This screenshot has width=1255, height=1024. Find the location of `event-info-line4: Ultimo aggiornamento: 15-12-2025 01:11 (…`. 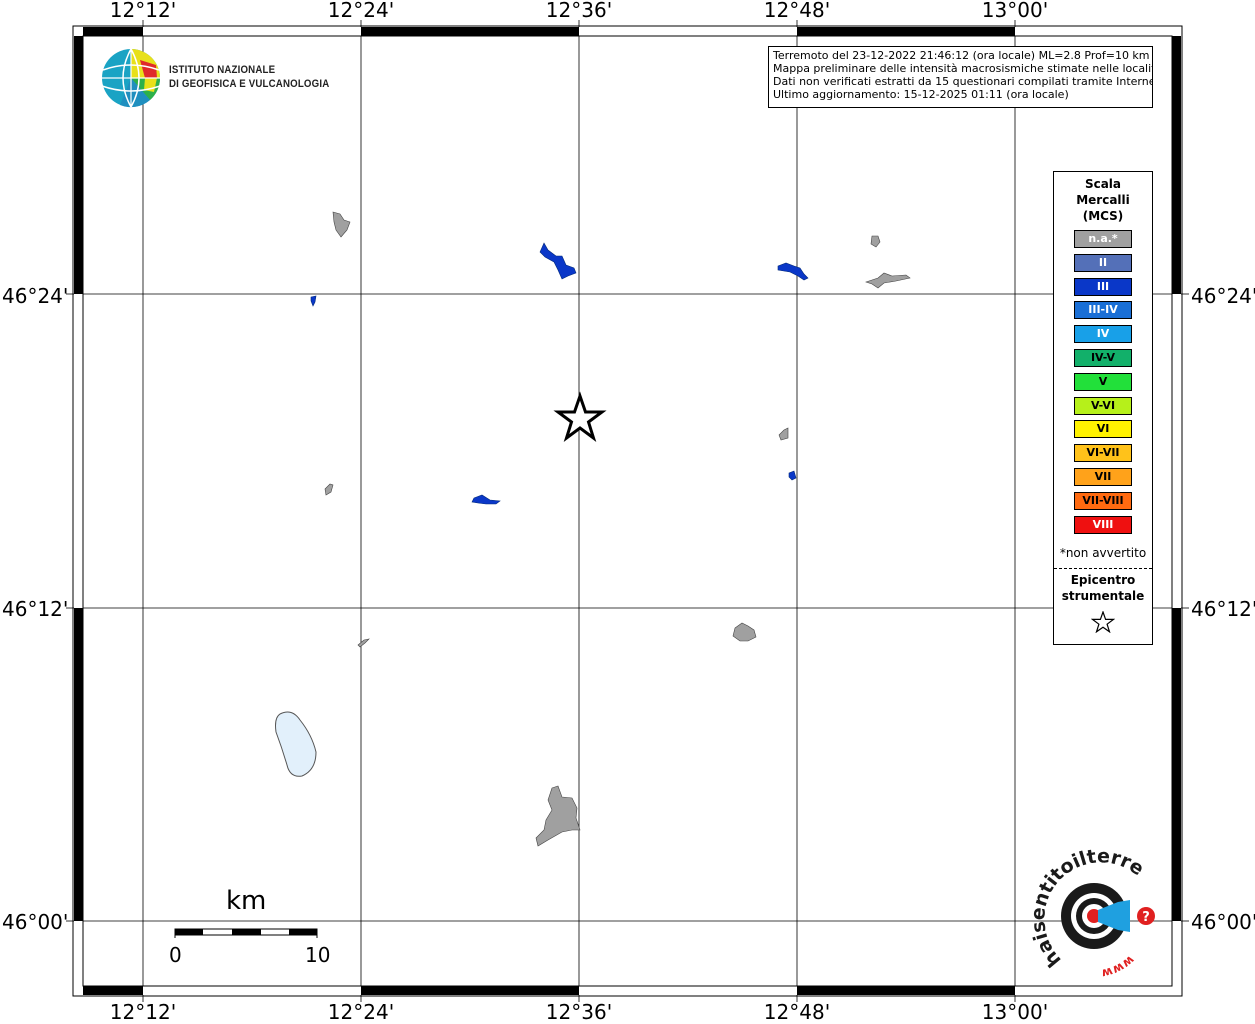

event-info-line4: Ultimo aggiornamento: 15-12-2025 01:11 (… is located at coordinates (921, 94).